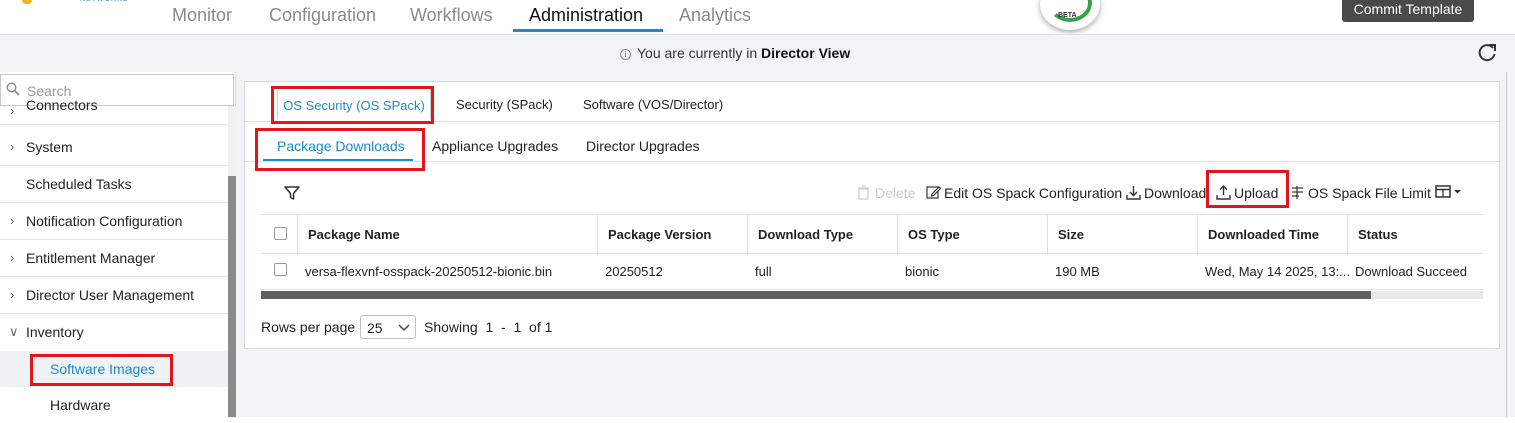  What do you see at coordinates (114, 109) in the screenshot?
I see `sidebar-item-connectors: › Connectors` at bounding box center [114, 109].